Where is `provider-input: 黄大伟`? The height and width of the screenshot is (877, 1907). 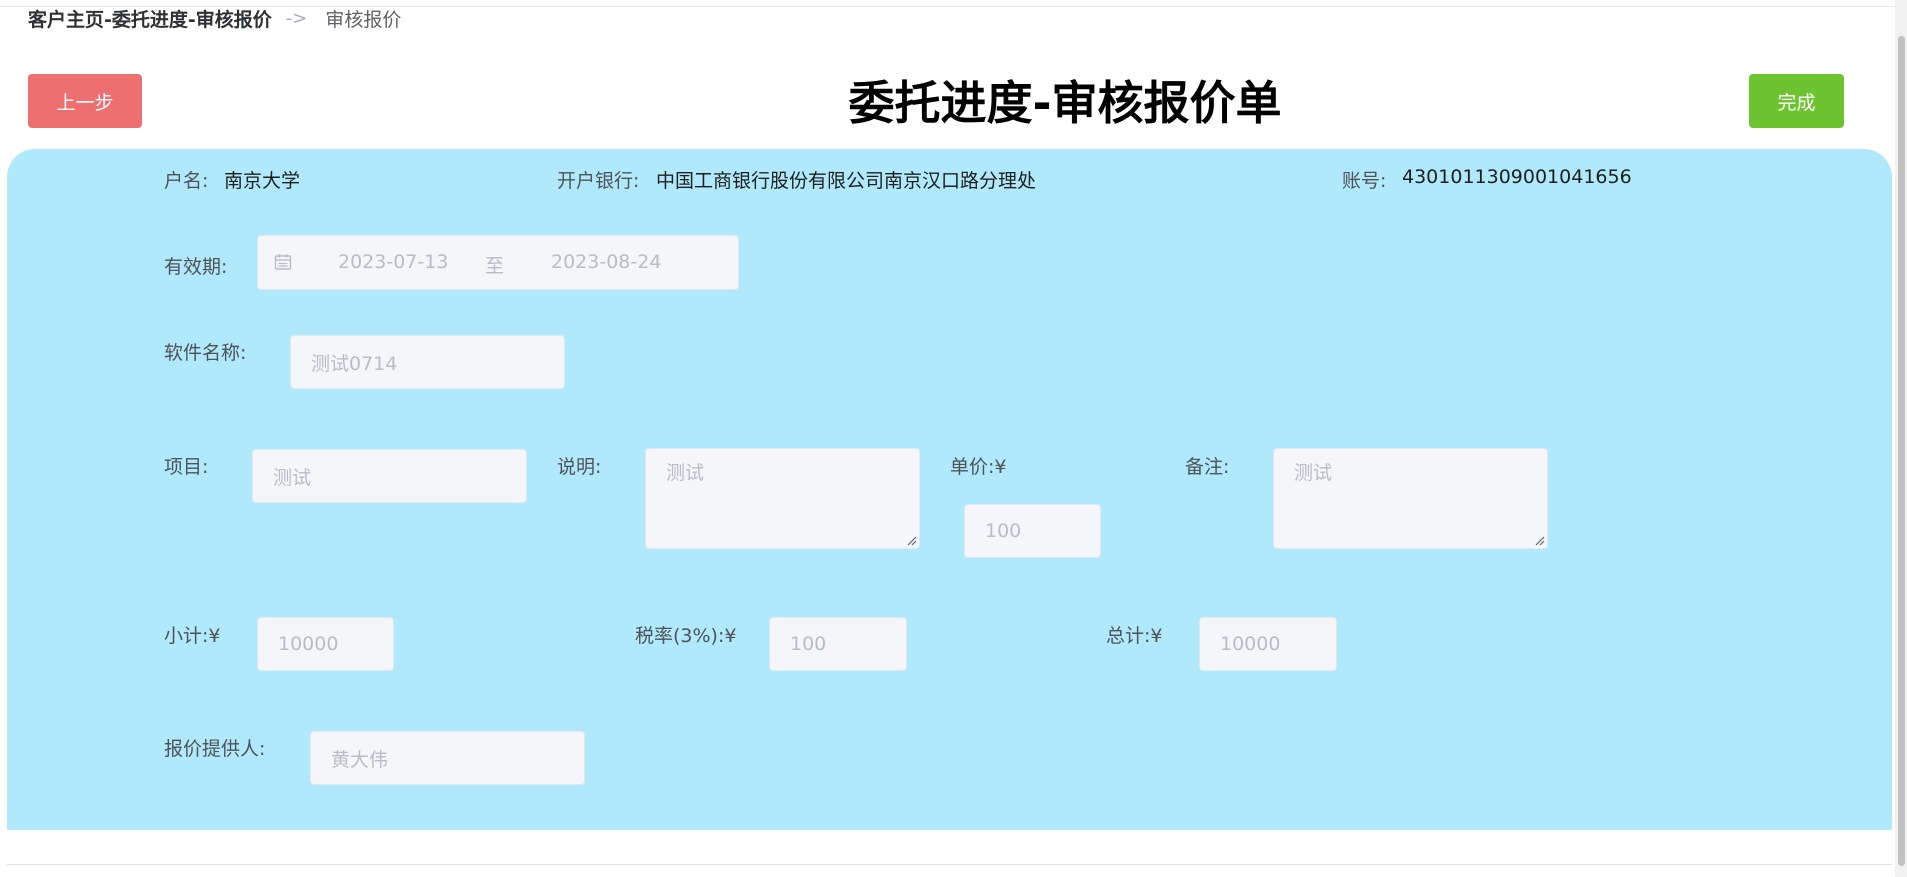 provider-input: 黄大伟 is located at coordinates (447, 758).